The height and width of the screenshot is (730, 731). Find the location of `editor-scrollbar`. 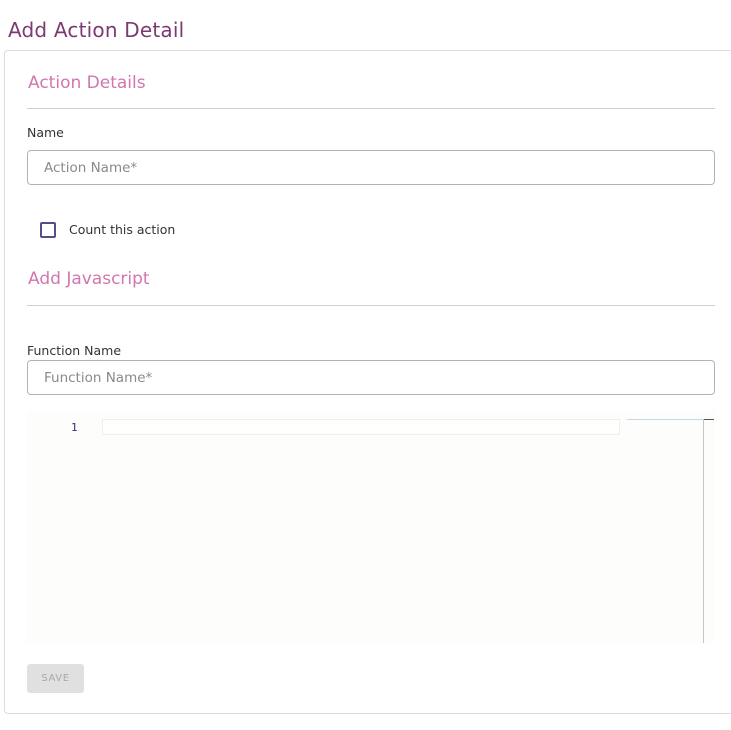

editor-scrollbar is located at coordinates (703, 531).